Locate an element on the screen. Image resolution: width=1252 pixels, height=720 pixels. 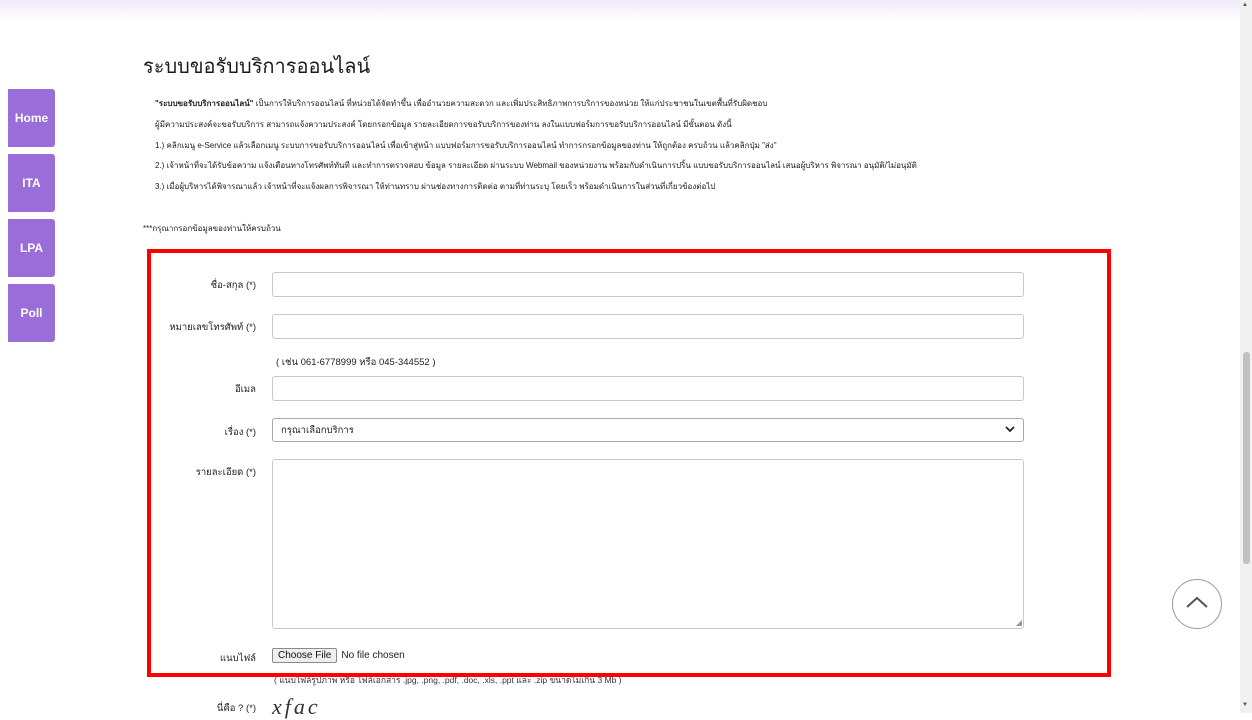
phone-field is located at coordinates (648, 326).